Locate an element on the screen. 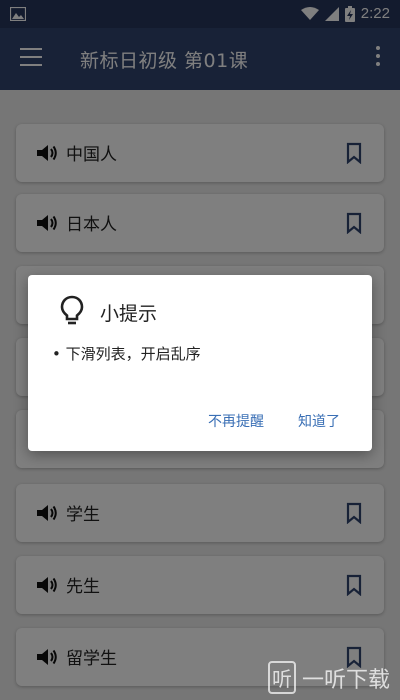  dont-remind-button: 不再提醒 is located at coordinates (236, 421).